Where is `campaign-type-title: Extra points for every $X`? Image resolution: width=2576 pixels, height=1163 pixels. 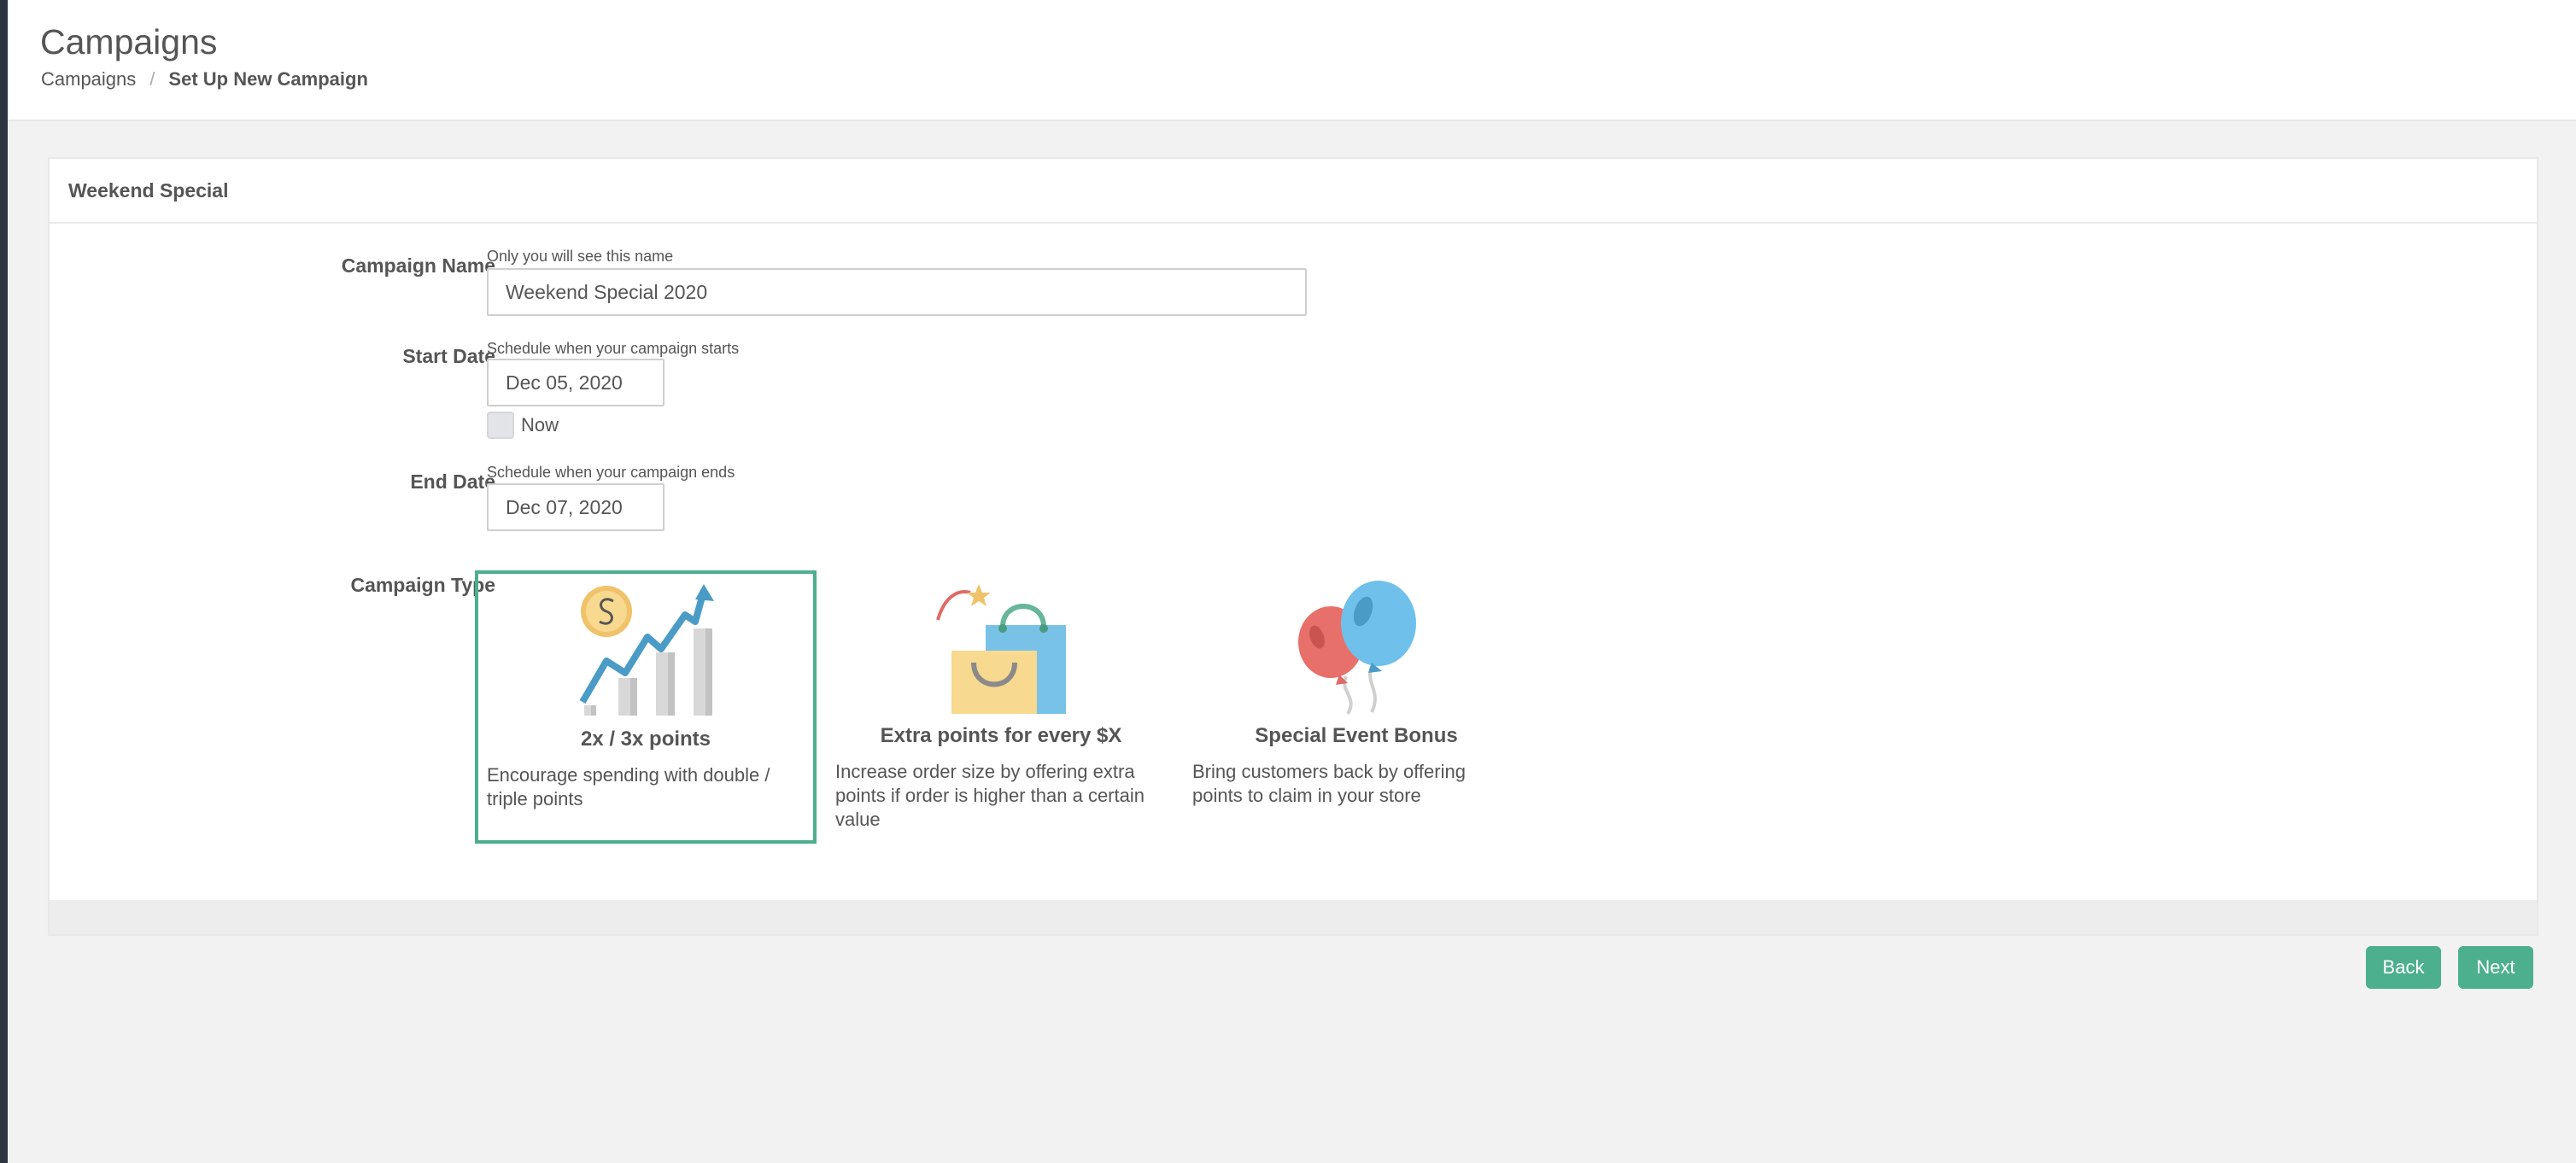 campaign-type-title: Extra points for every $X is located at coordinates (1001, 735).